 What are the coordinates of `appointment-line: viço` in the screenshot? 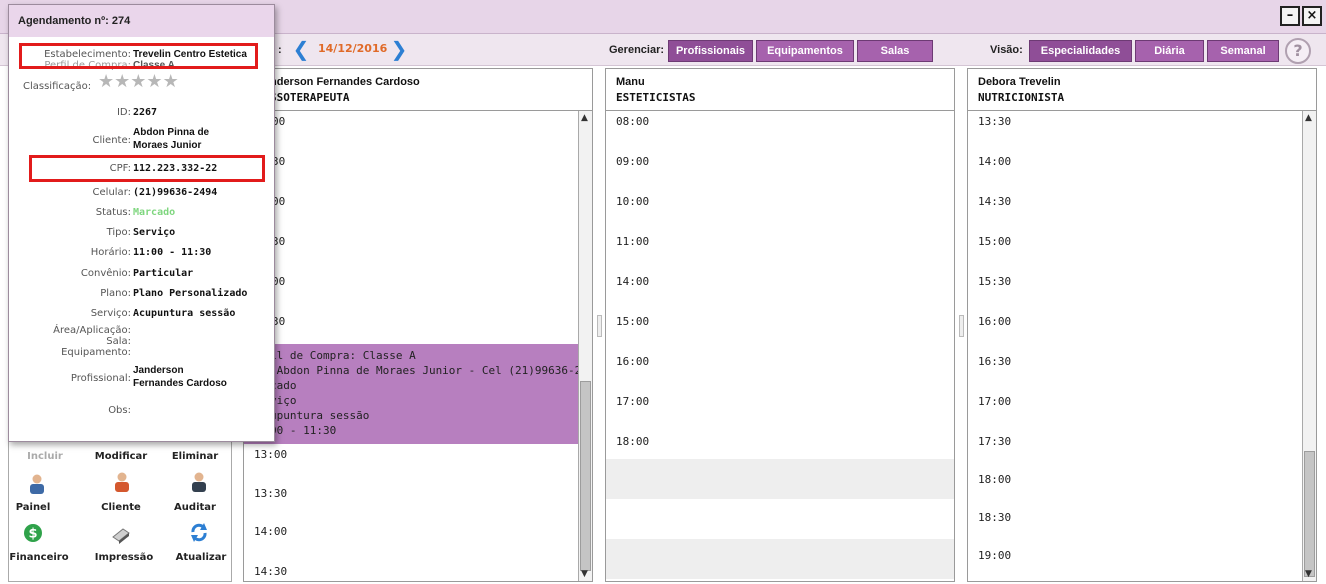 It's located at (283, 400).